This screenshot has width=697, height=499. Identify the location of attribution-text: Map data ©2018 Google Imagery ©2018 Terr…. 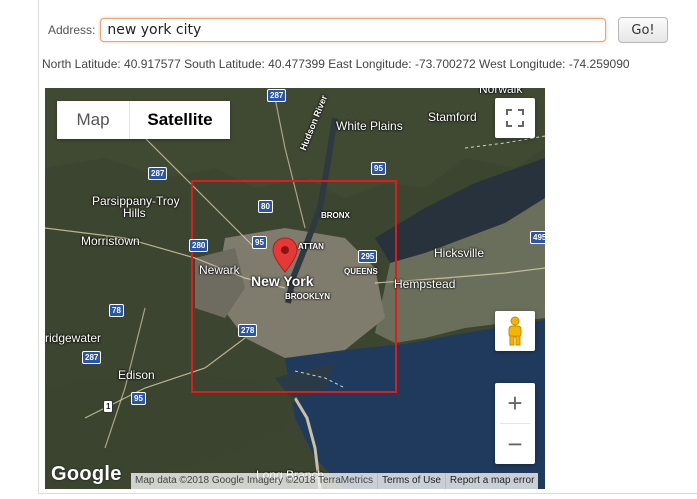
(254, 480).